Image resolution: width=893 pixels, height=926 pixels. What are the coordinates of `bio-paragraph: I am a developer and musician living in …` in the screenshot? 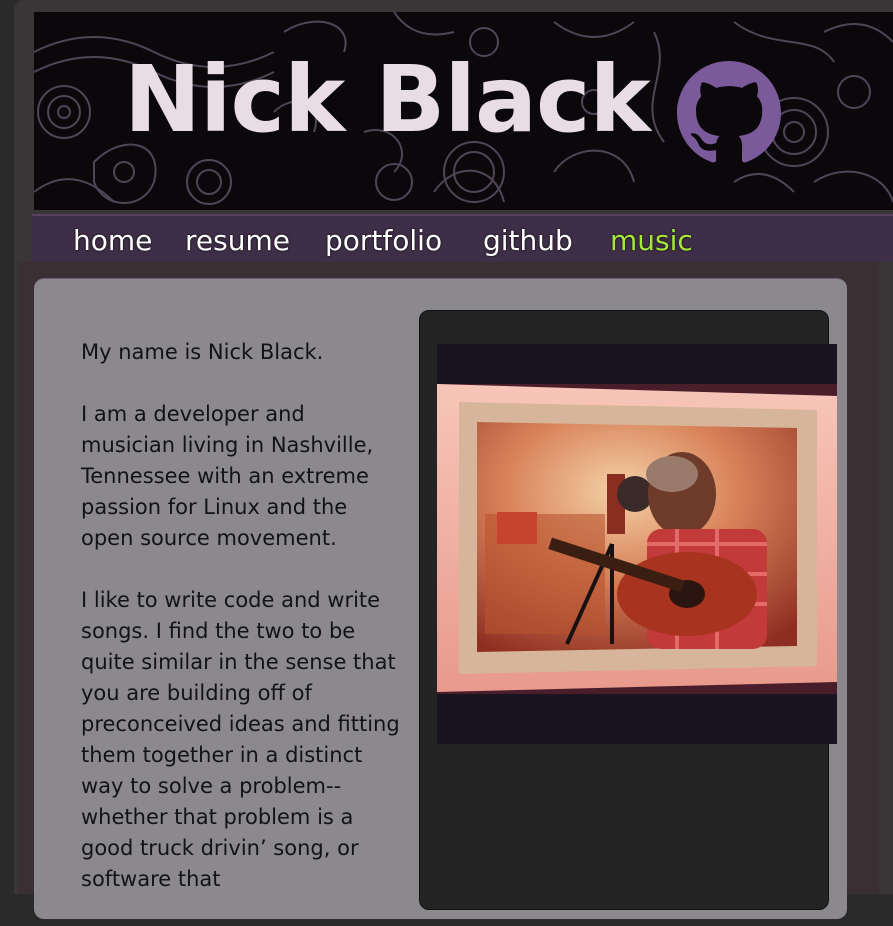 It's located at (227, 476).